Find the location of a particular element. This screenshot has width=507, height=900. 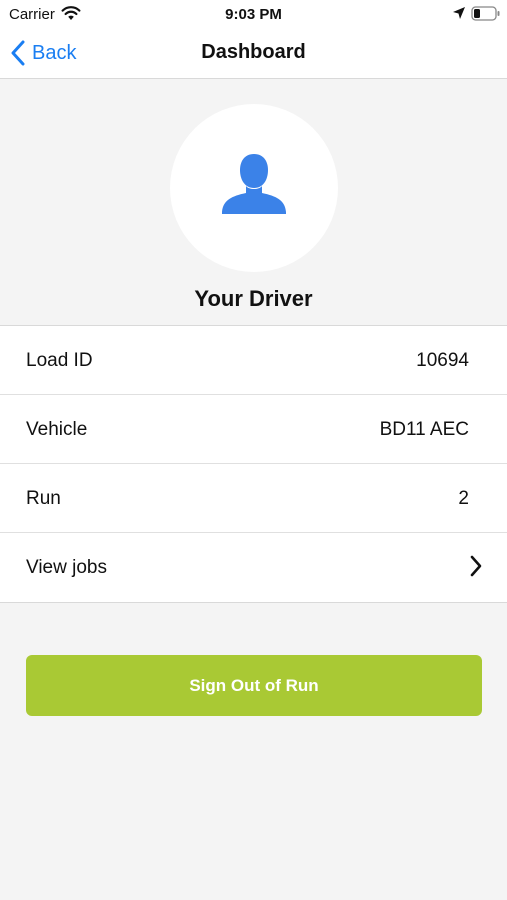

sign-out-label: Sign Out of Run is located at coordinates (254, 685).